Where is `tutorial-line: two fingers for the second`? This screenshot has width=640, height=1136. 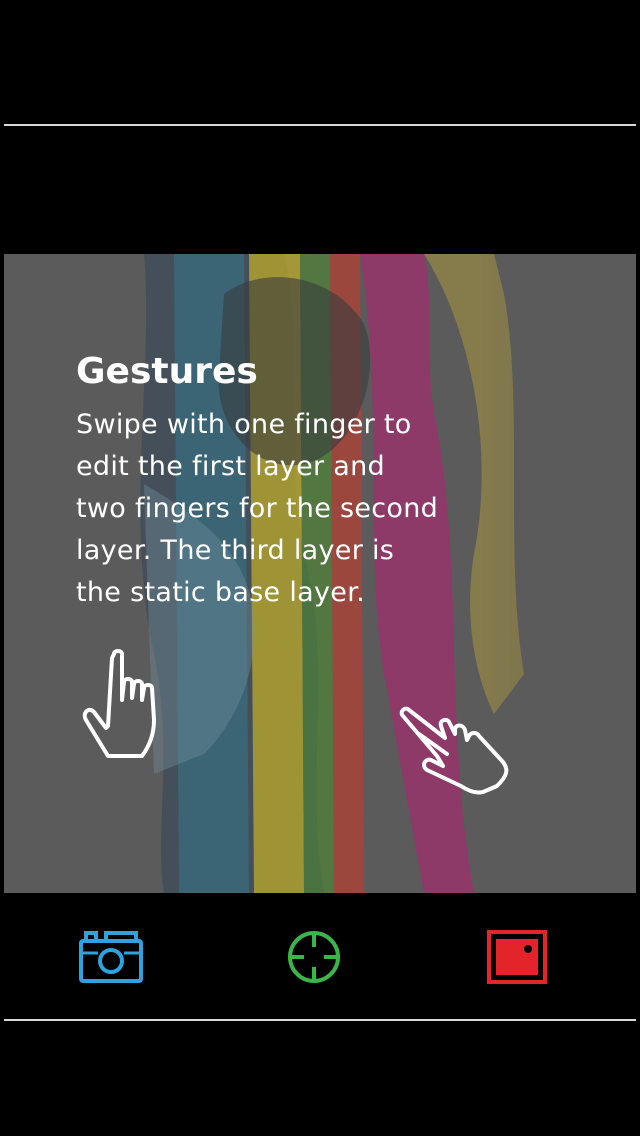 tutorial-line: two fingers for the second is located at coordinates (257, 508).